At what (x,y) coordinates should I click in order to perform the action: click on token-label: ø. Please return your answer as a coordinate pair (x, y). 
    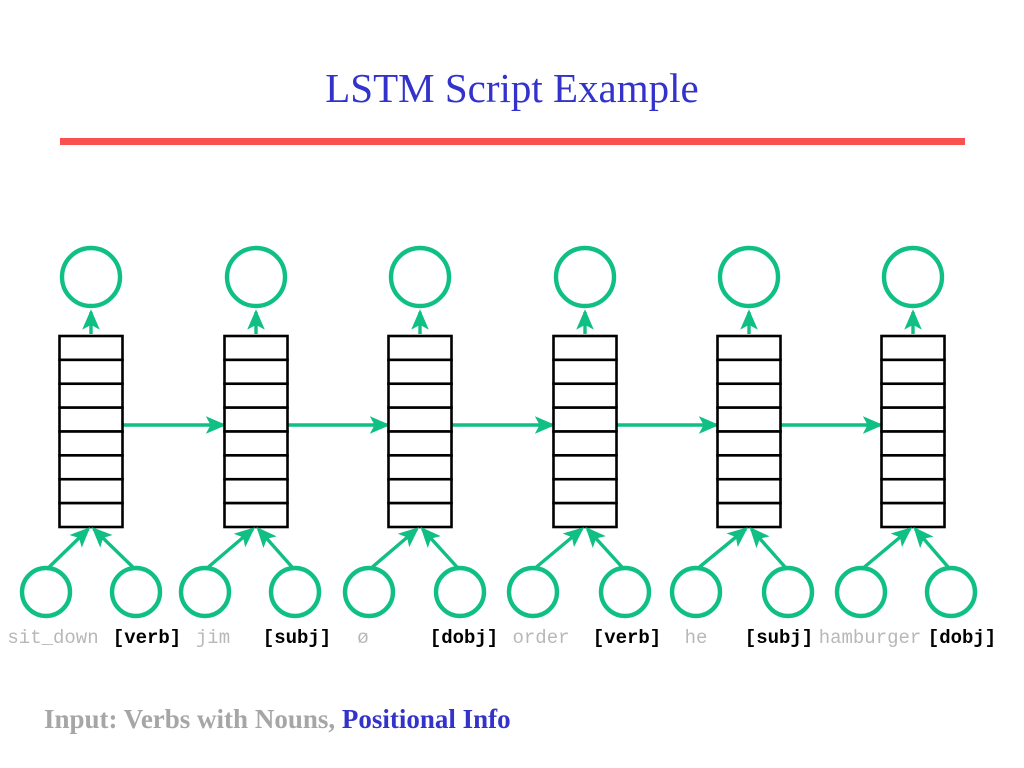
    Looking at the image, I should click on (363, 638).